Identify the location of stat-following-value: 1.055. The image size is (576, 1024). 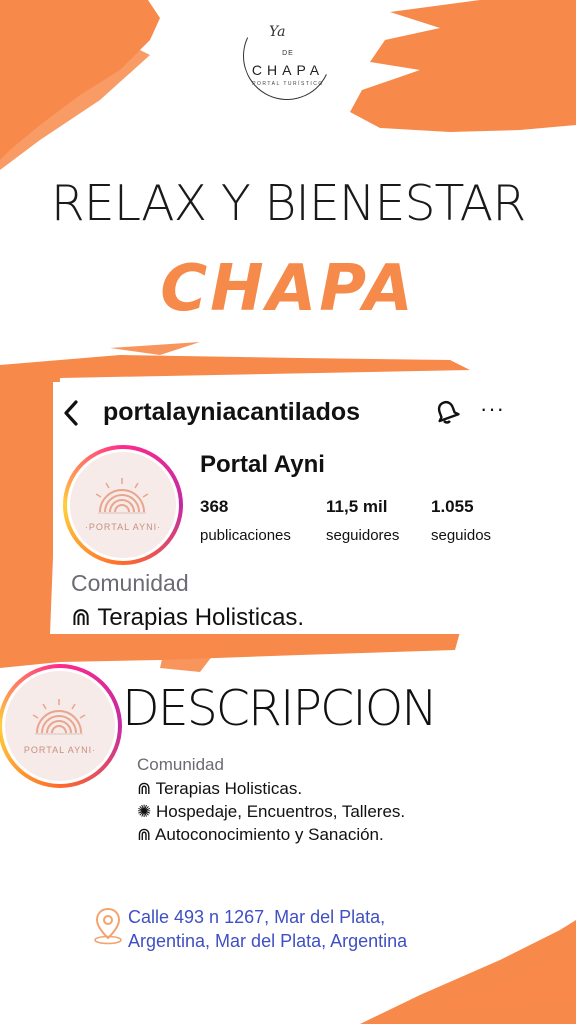
(452, 506).